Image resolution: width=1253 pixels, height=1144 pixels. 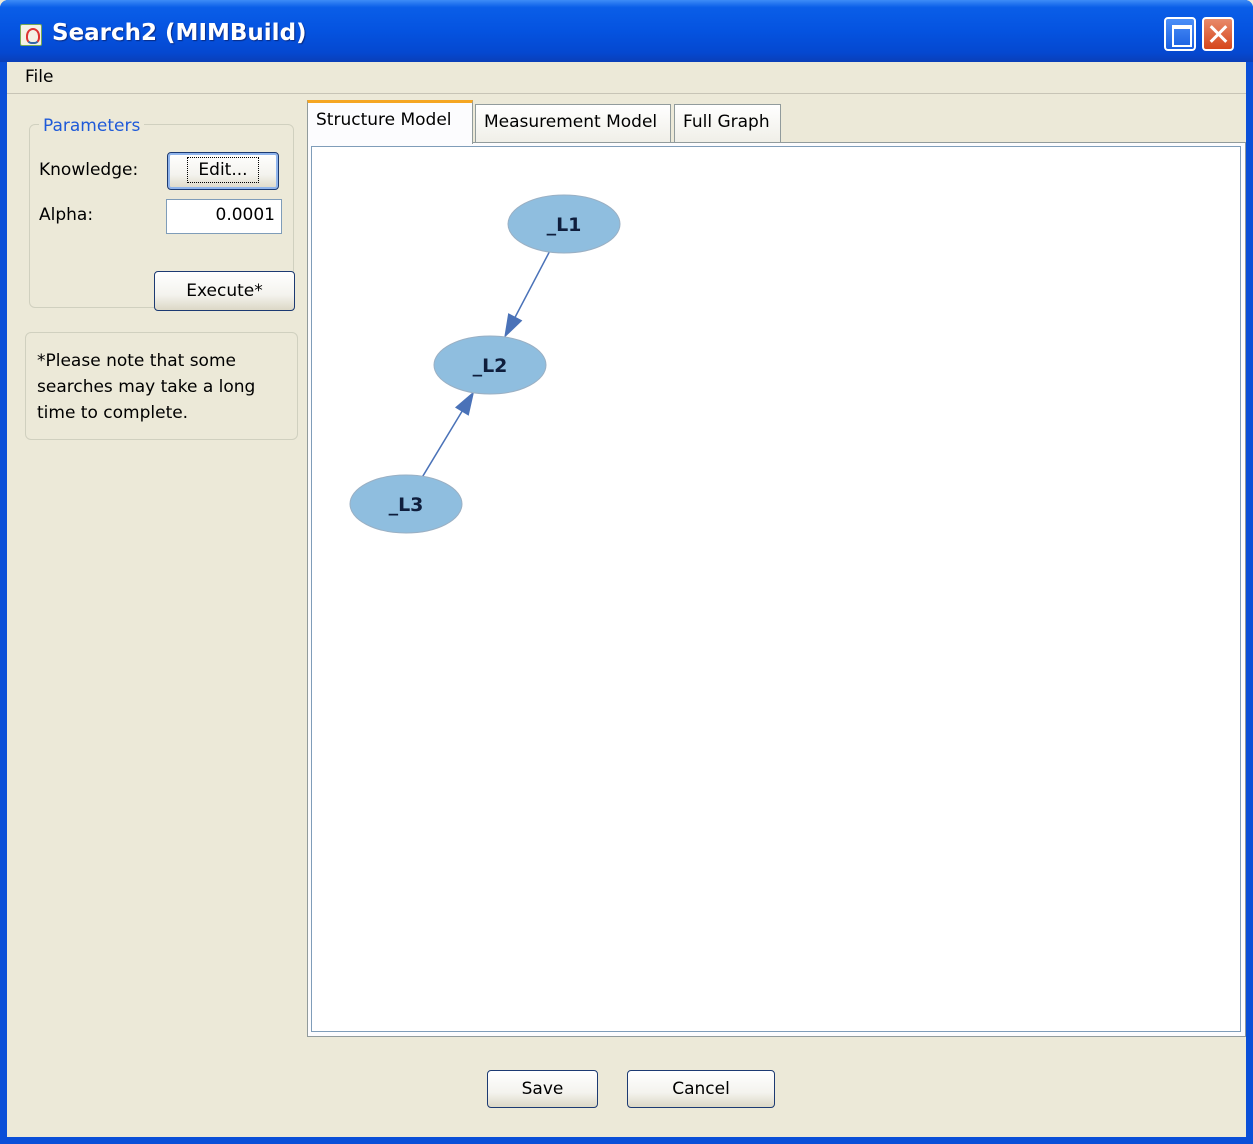 What do you see at coordinates (513, 326) in the screenshot?
I see `arrowhead-_L1-_L2` at bounding box center [513, 326].